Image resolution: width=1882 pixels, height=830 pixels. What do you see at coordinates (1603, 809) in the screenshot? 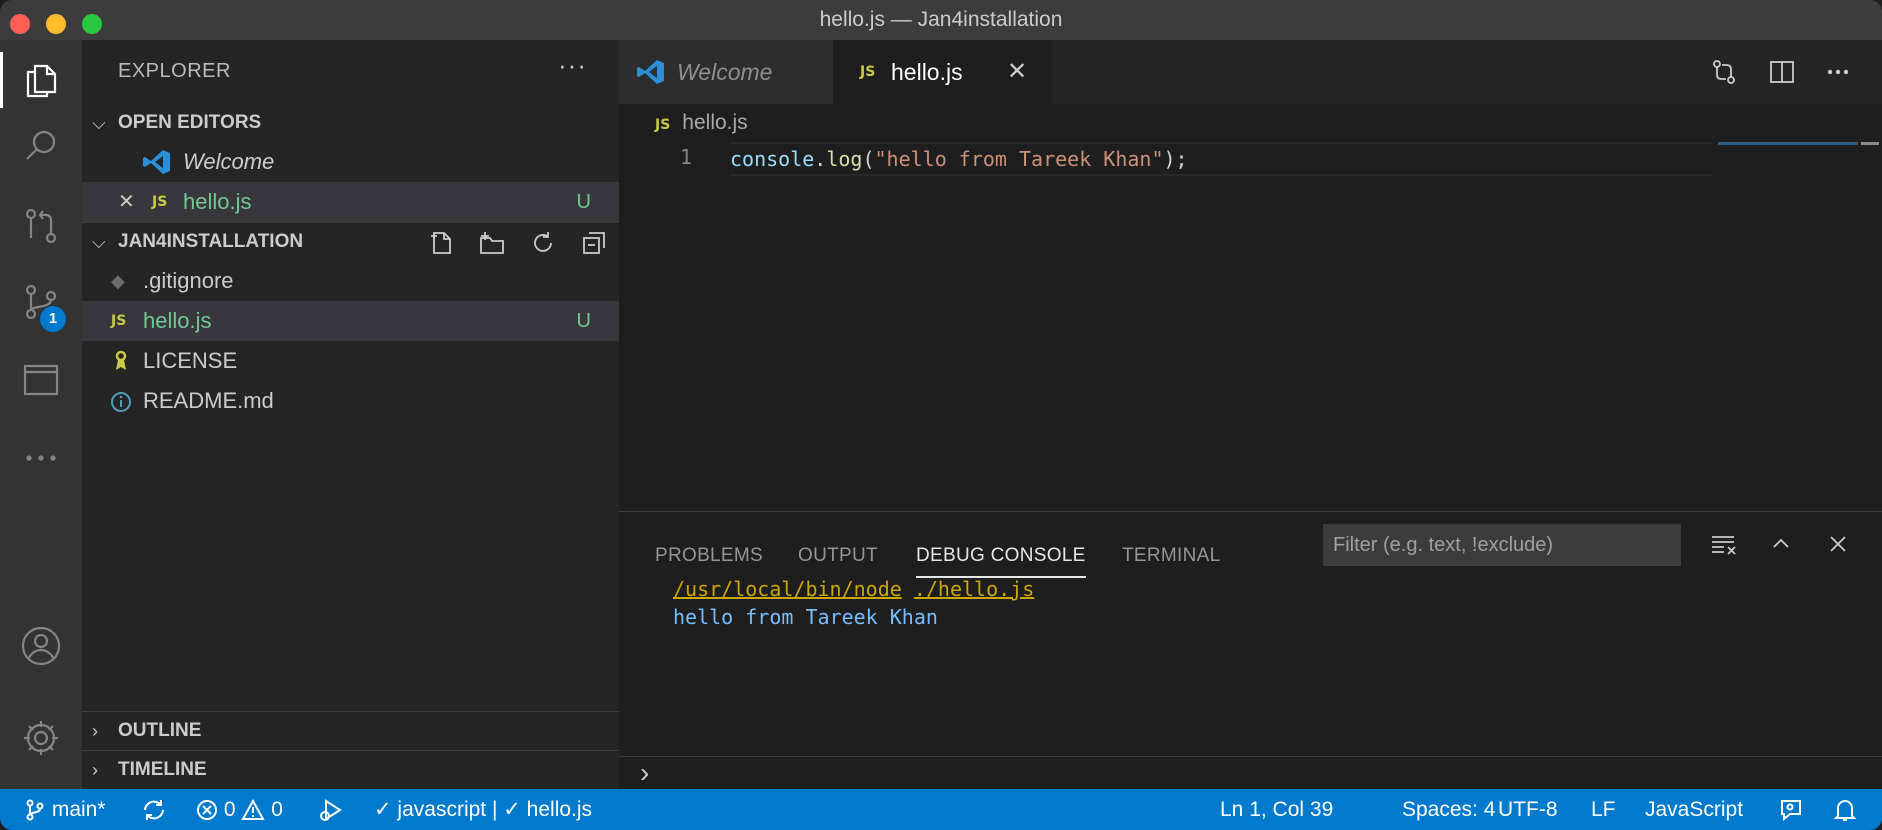
I see `end-of-line: LF` at bounding box center [1603, 809].